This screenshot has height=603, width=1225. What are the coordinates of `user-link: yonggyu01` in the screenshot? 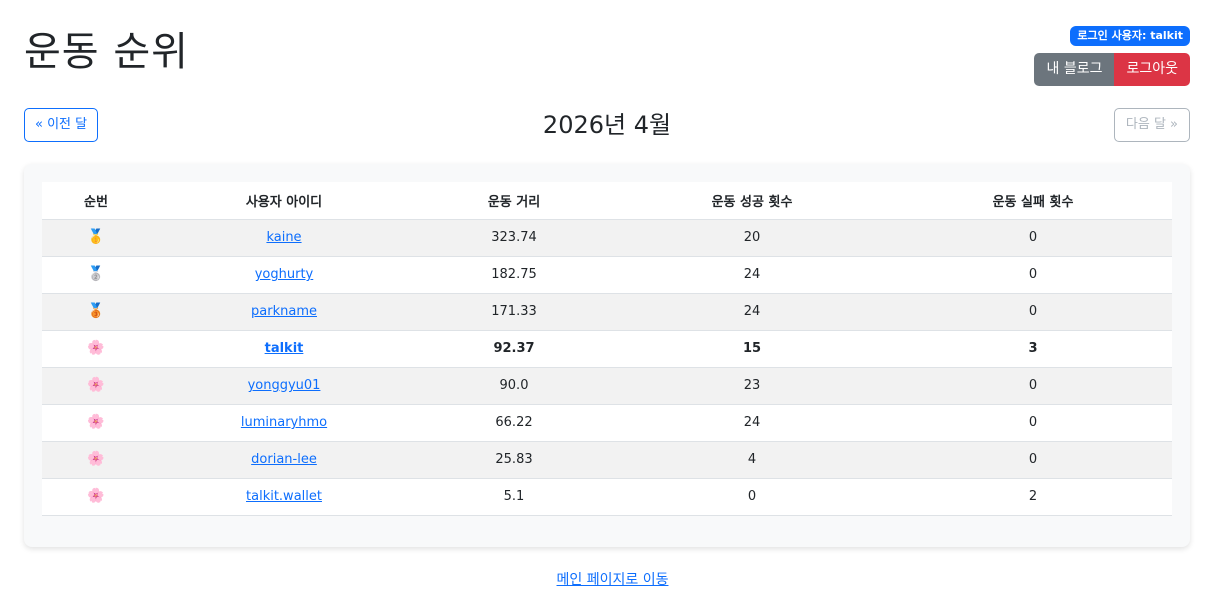 It's located at (284, 385).